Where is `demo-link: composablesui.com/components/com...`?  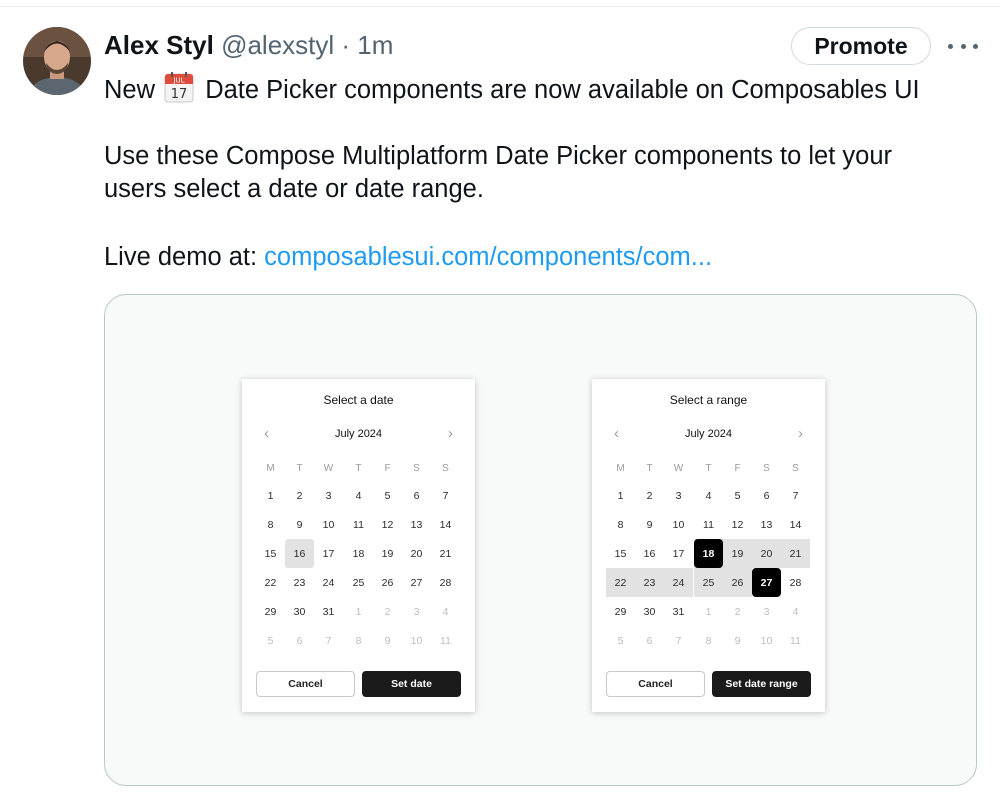
demo-link: composablesui.com/components/com... is located at coordinates (488, 257).